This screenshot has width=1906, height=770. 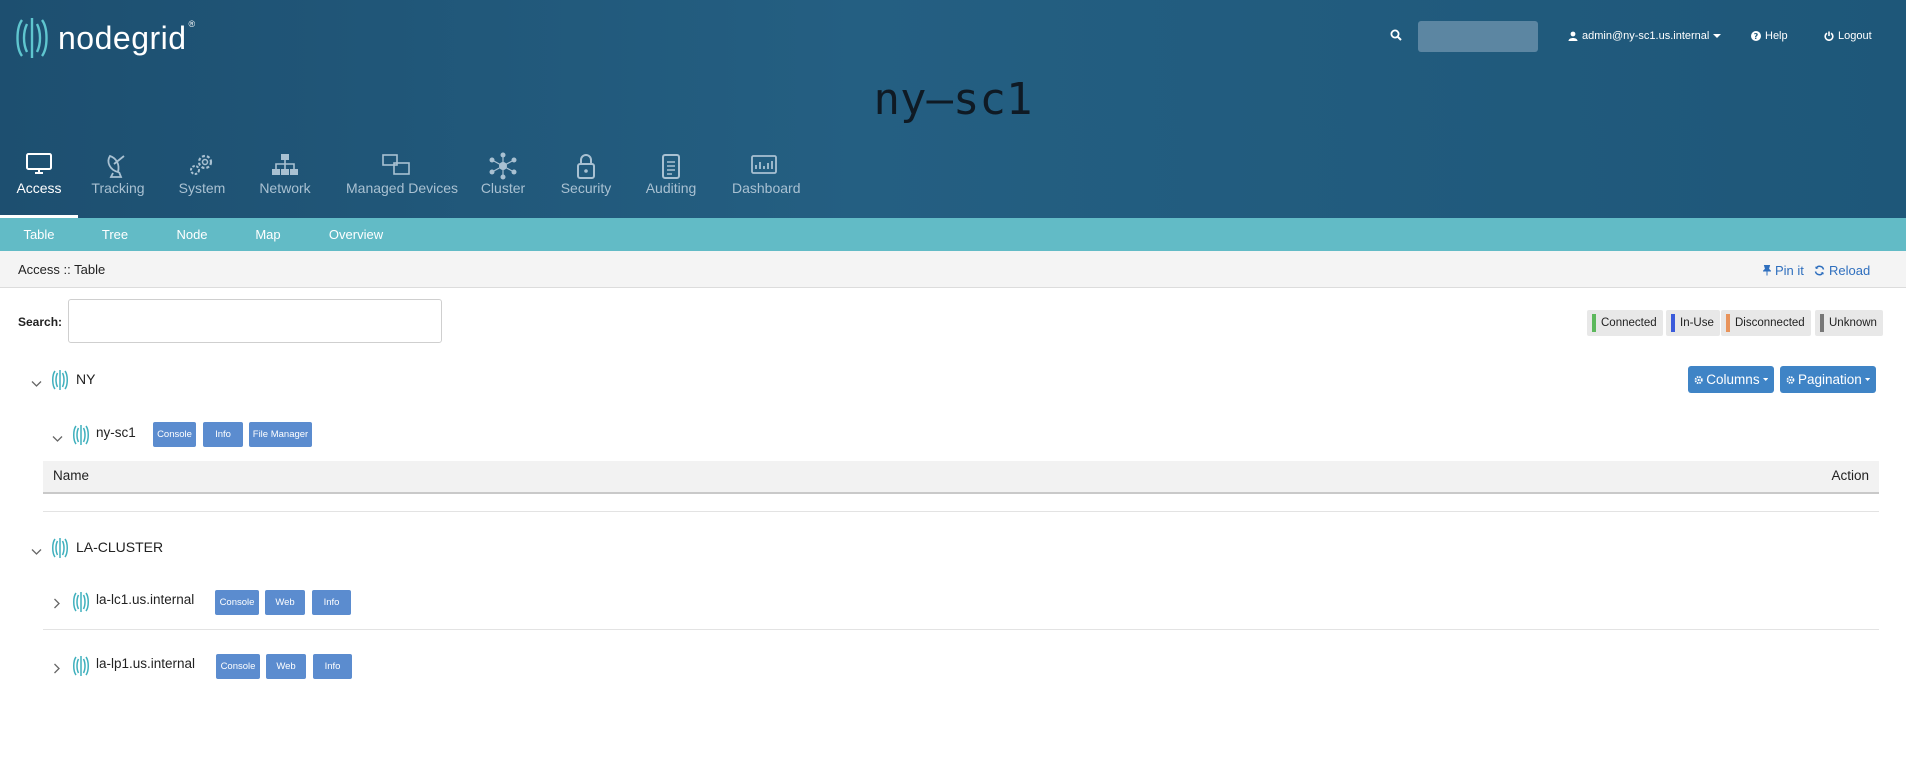 I want to click on tab-table: Table, so click(x=39, y=234).